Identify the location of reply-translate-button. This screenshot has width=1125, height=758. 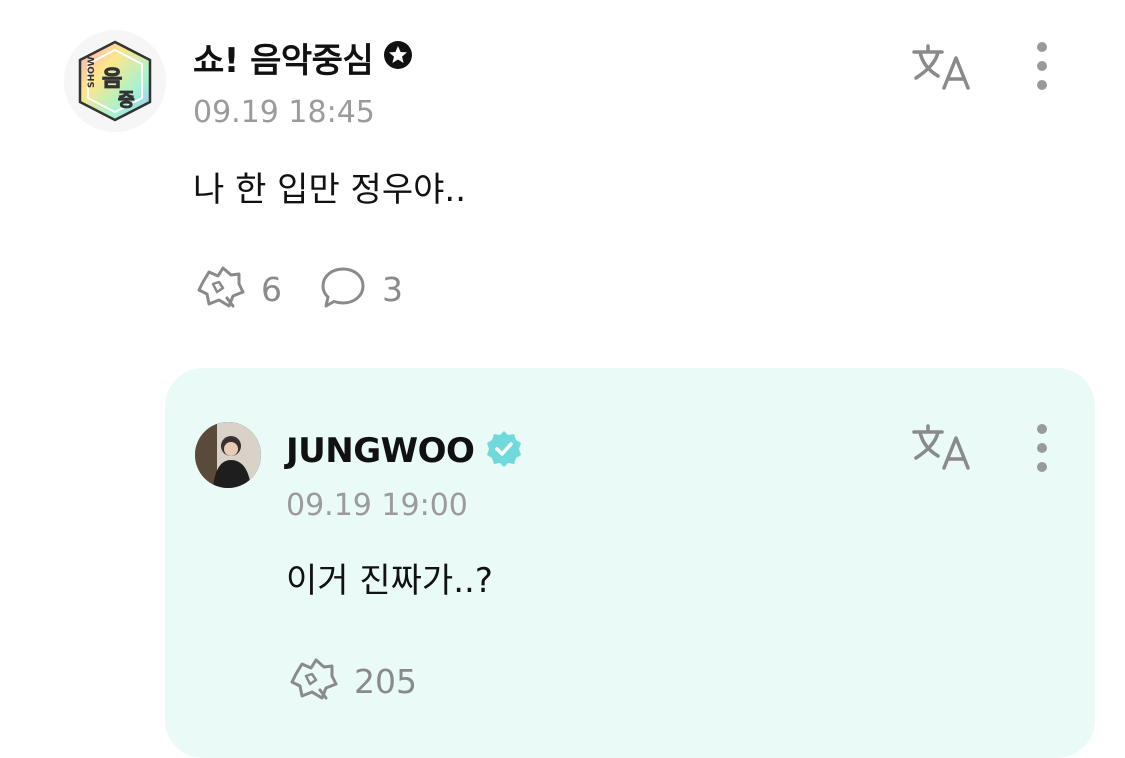
(942, 447).